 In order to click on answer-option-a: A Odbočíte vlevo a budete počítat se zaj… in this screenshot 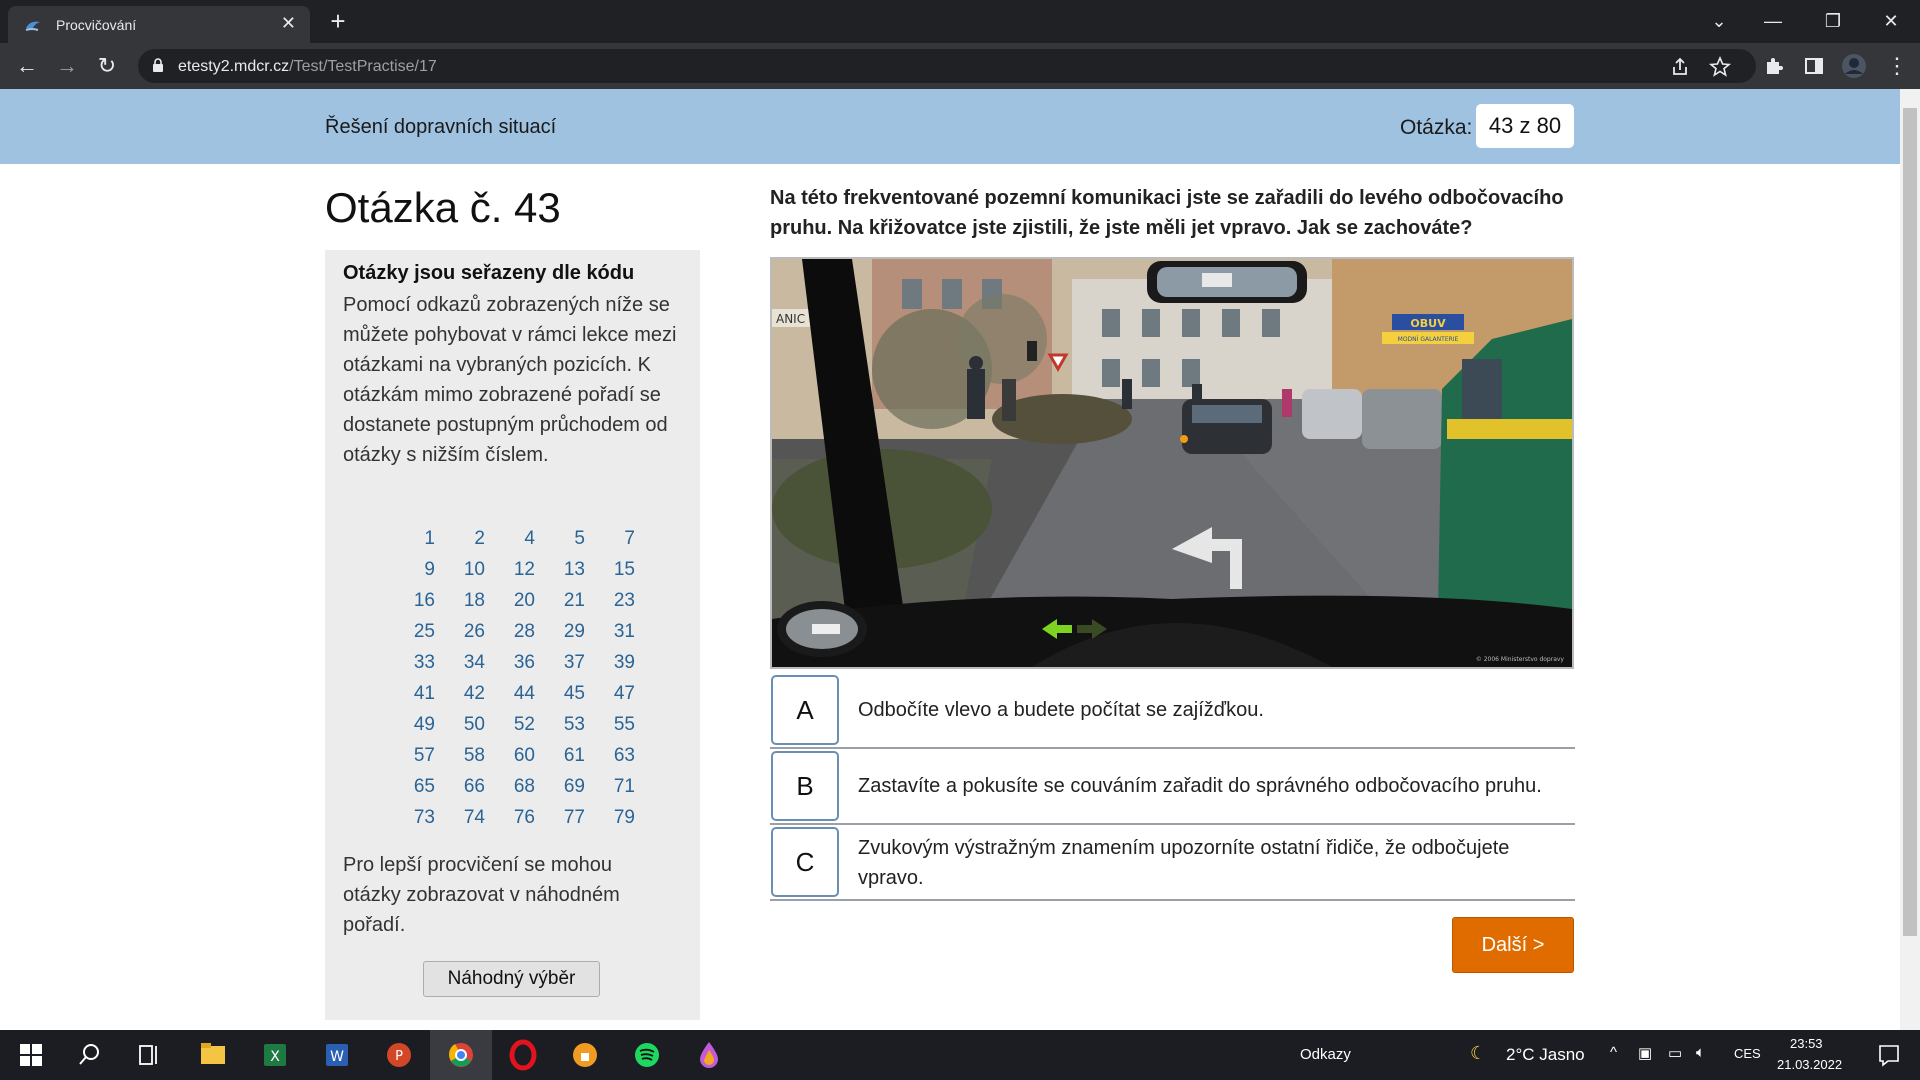, I will do `click(1172, 711)`.